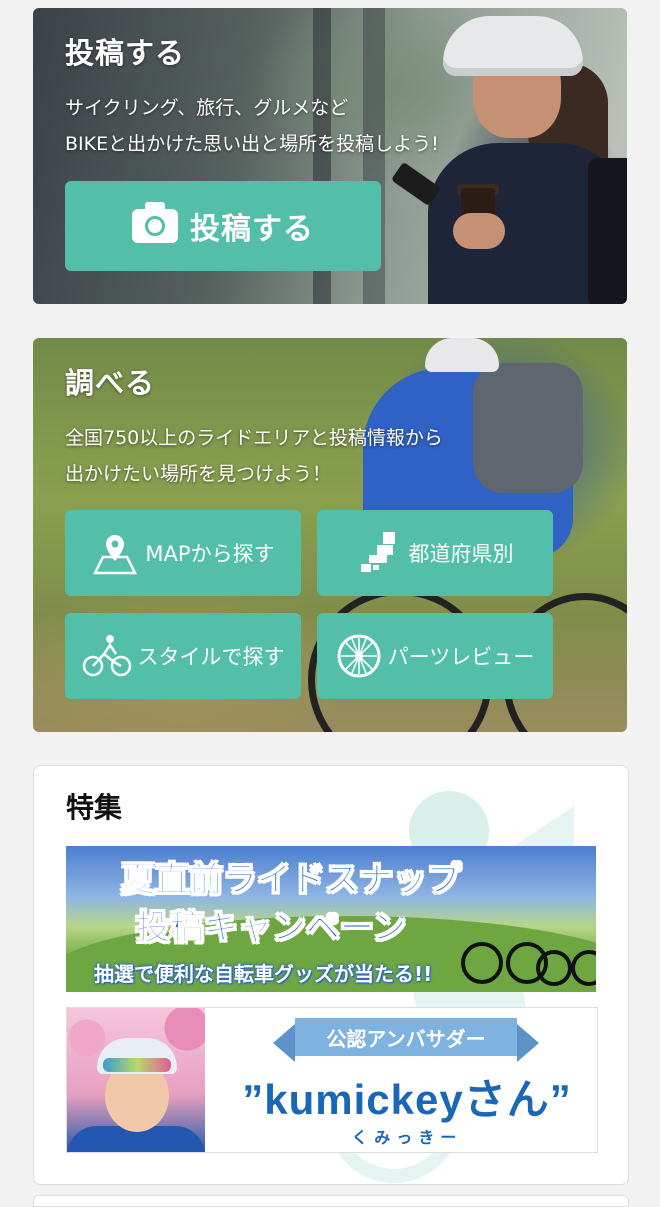  What do you see at coordinates (513, 46) in the screenshot?
I see `photo-helmet` at bounding box center [513, 46].